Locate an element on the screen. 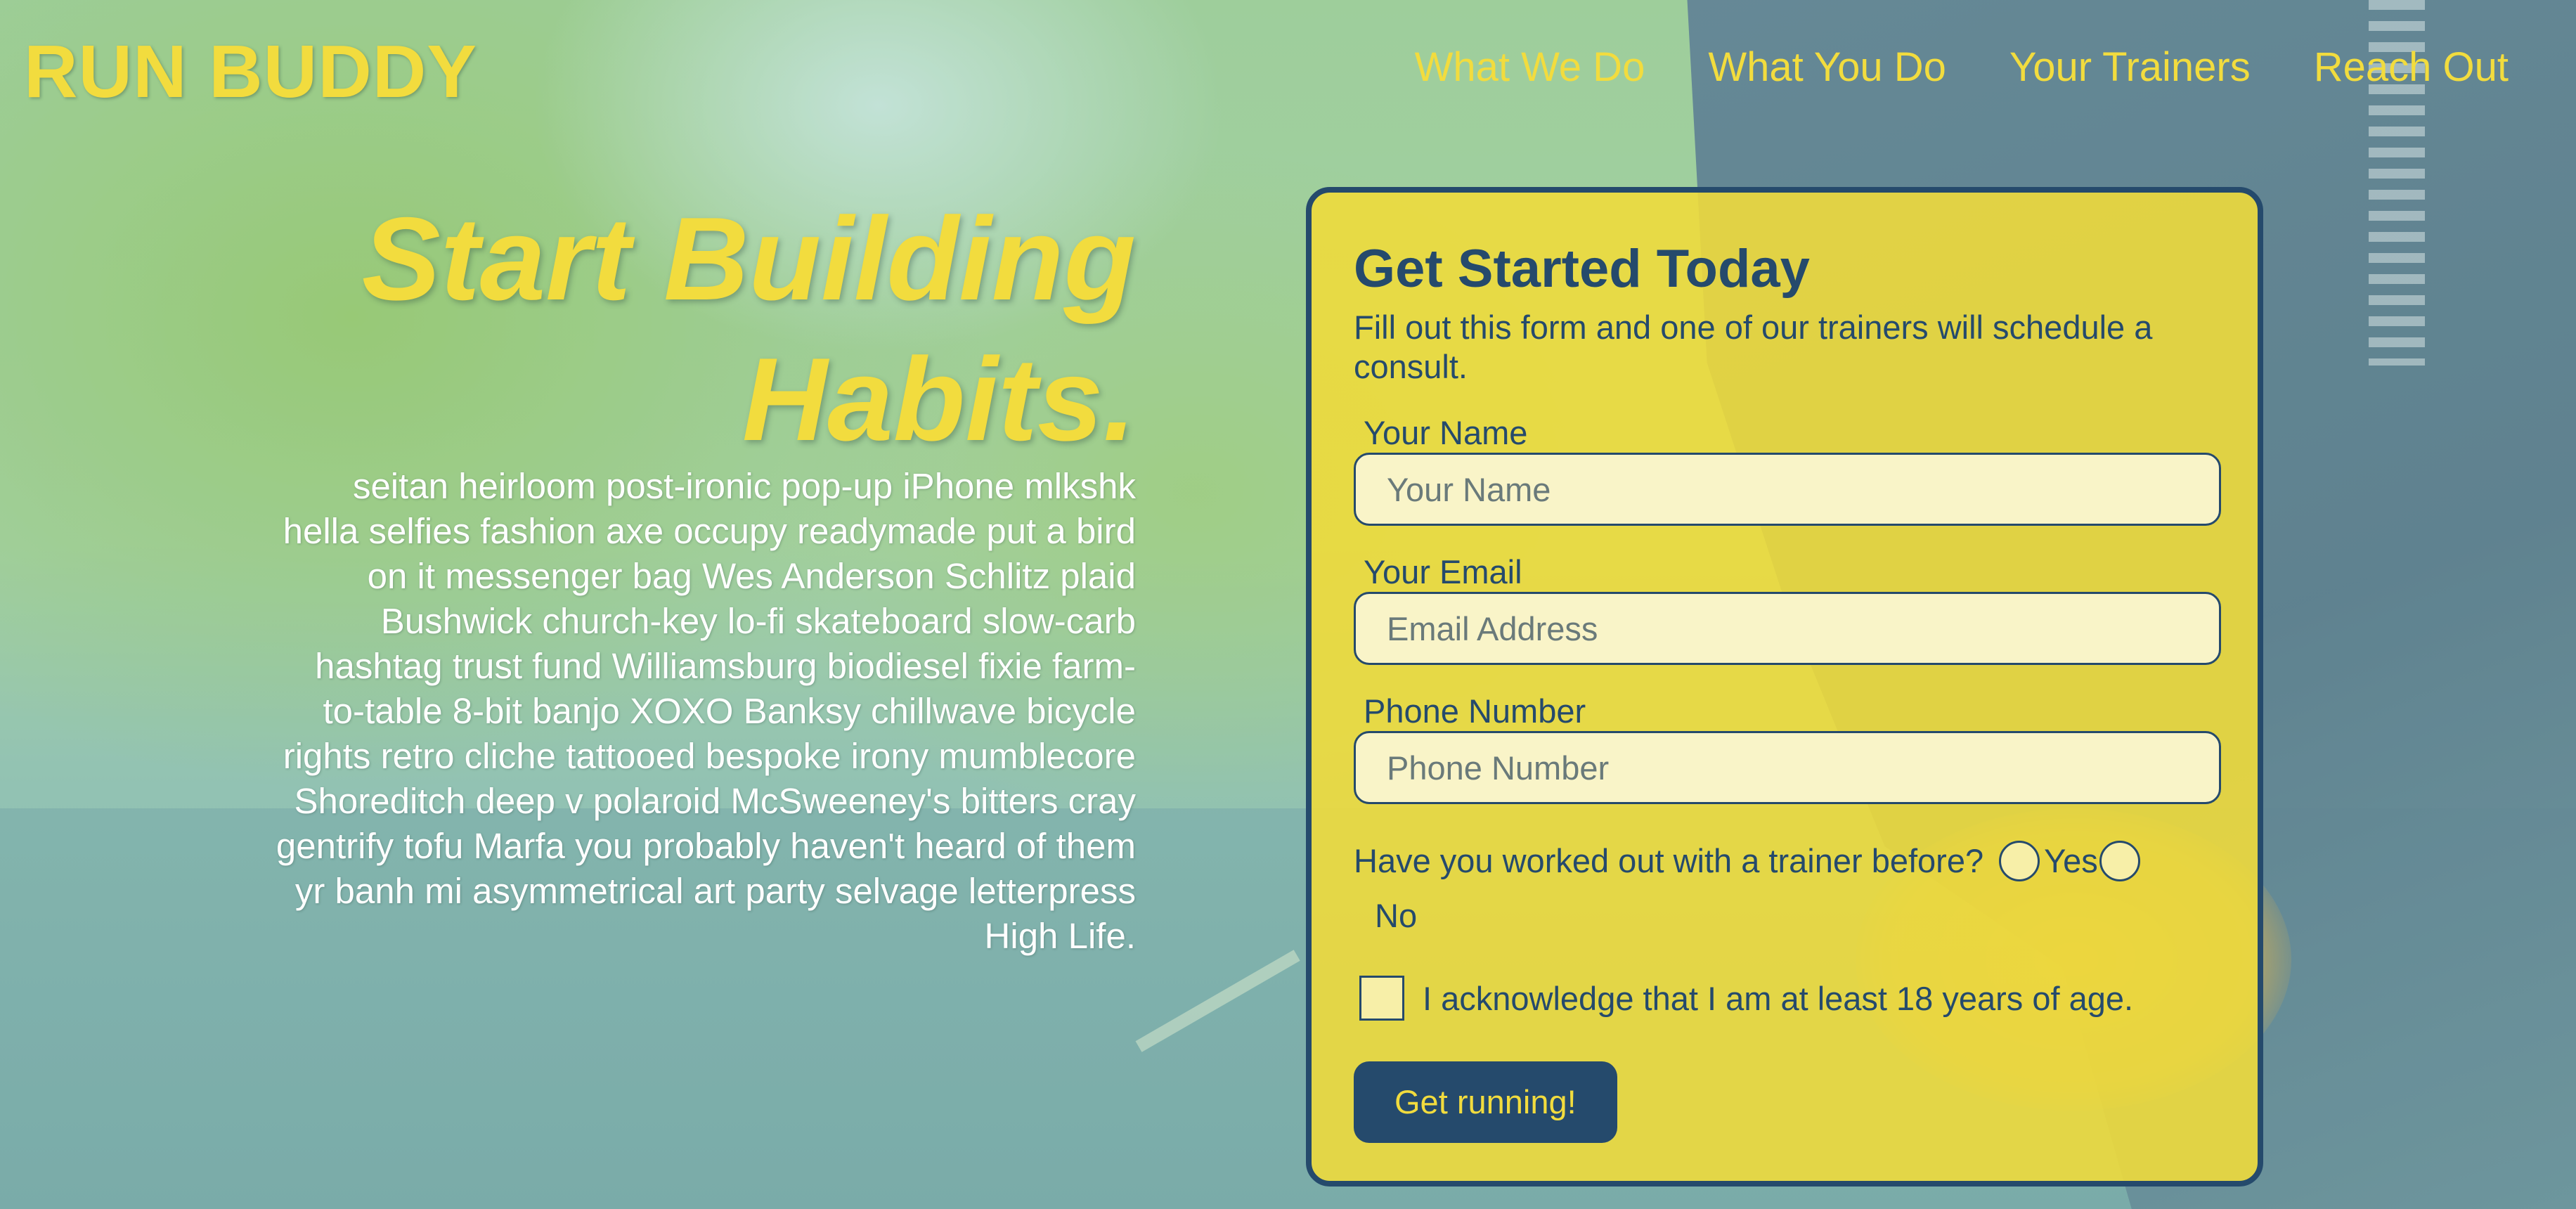 This screenshot has width=2576, height=1209. email-field-group: Your Email is located at coordinates (1788, 609).